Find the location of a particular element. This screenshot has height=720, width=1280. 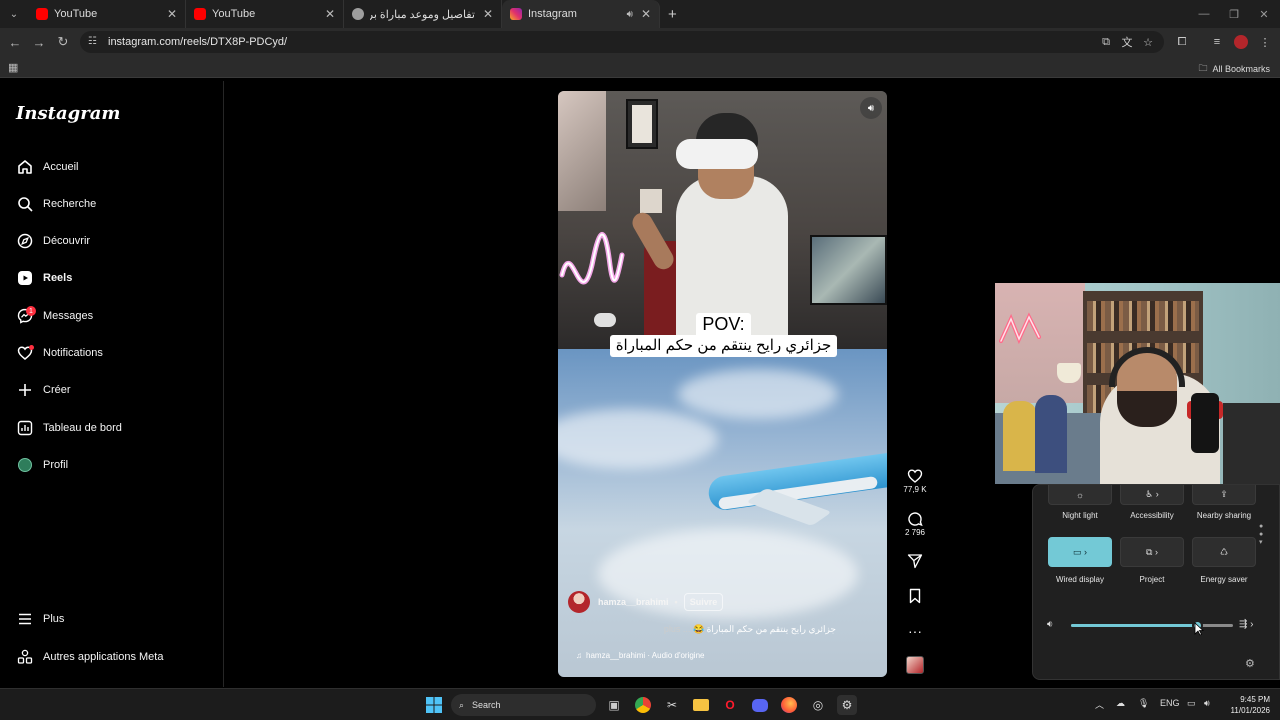

reload-icon: ↻ is located at coordinates (63, 42).